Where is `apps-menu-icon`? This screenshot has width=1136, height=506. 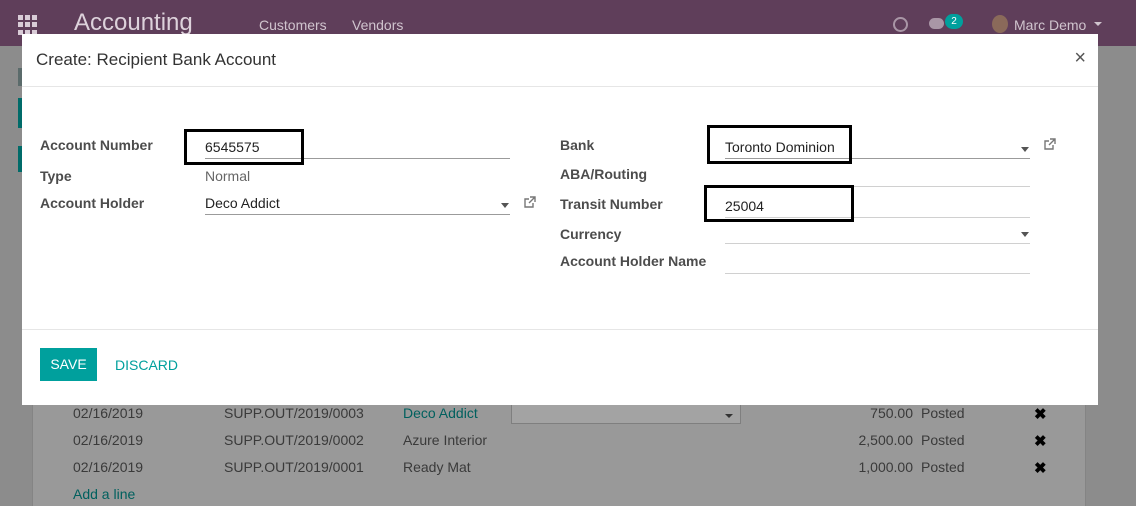
apps-menu-icon is located at coordinates (28, 25).